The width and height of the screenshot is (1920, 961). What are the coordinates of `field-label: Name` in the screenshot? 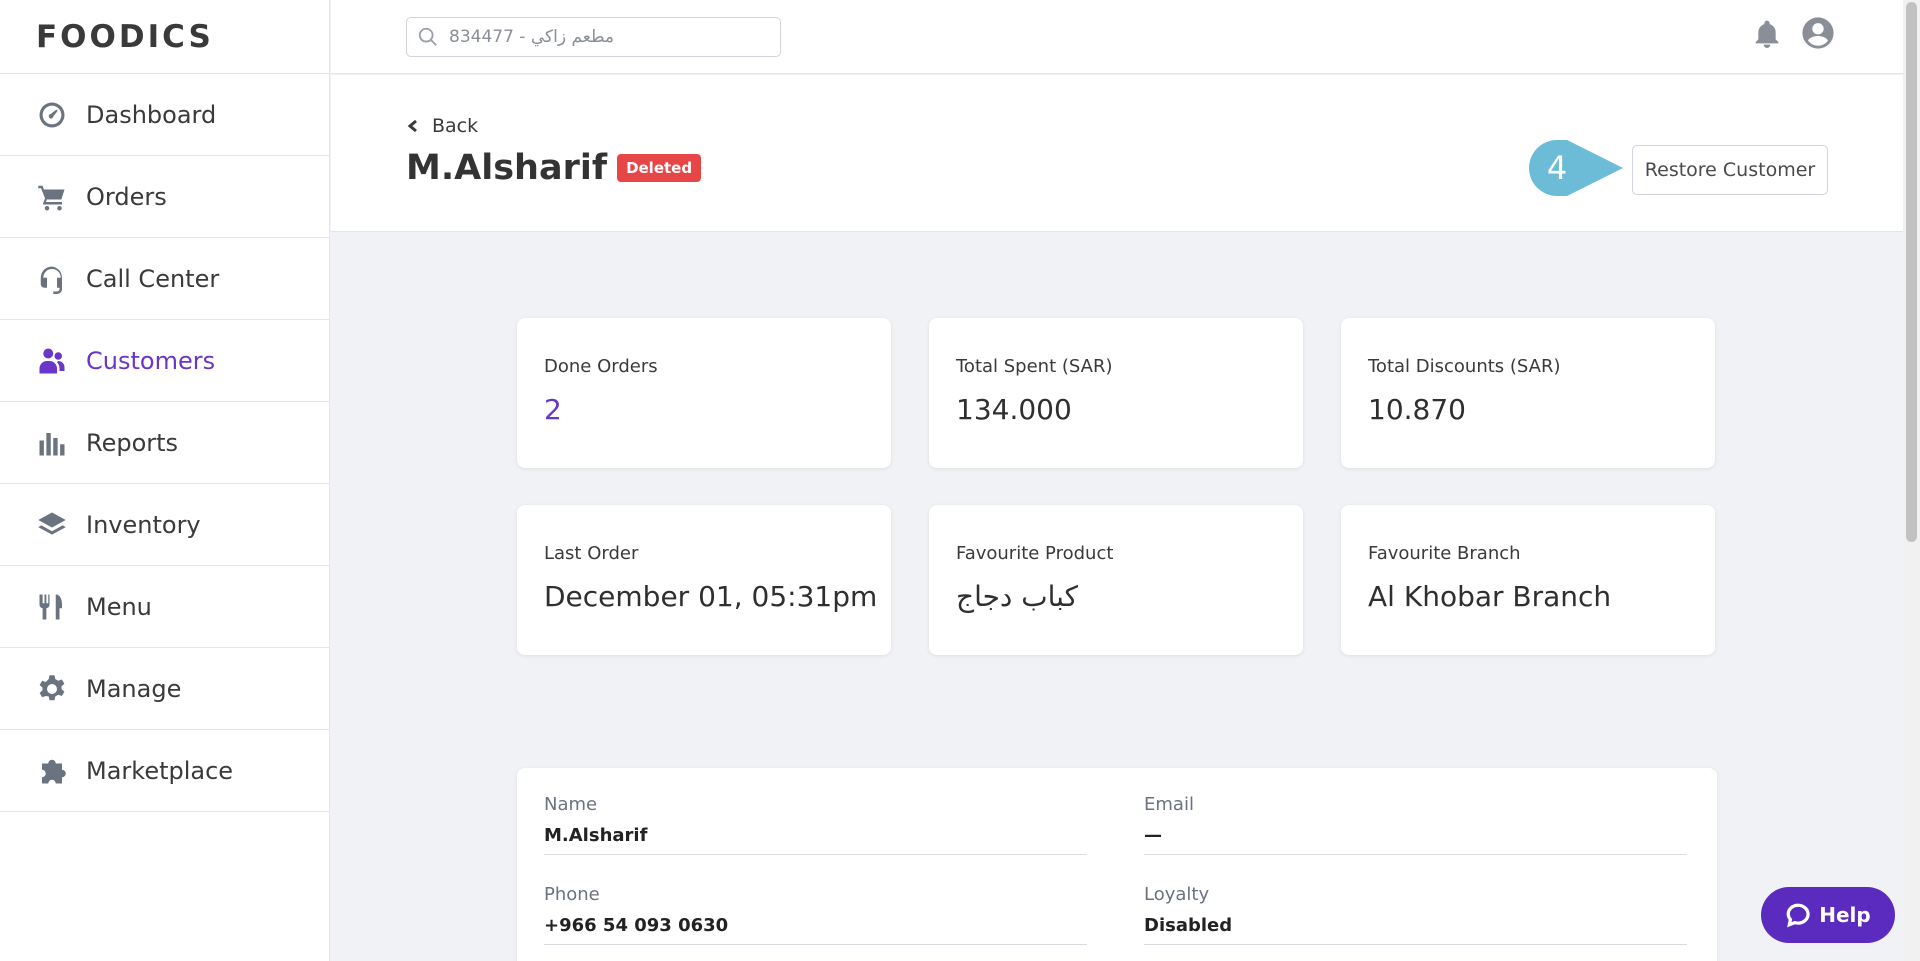 It's located at (571, 804).